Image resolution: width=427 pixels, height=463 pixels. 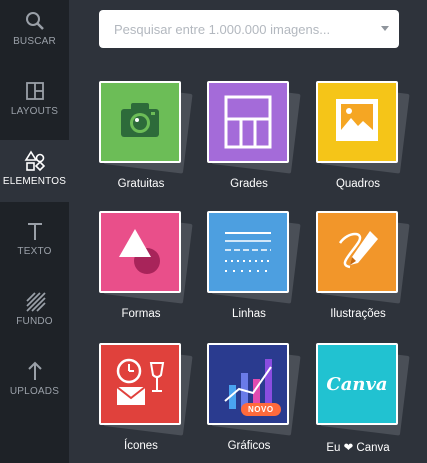 I want to click on text-icon, so click(x=35, y=231).